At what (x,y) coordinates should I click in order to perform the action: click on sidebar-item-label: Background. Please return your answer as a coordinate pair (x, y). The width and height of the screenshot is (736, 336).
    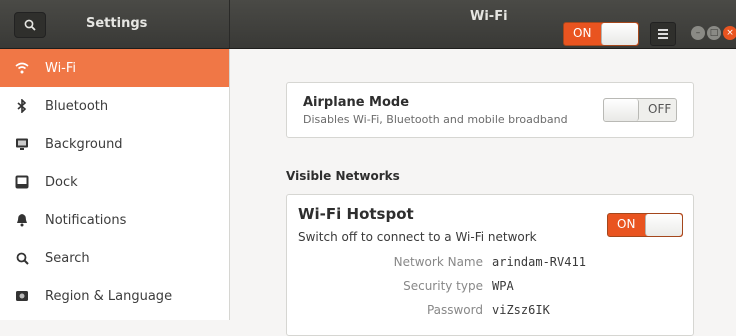
    Looking at the image, I should click on (84, 144).